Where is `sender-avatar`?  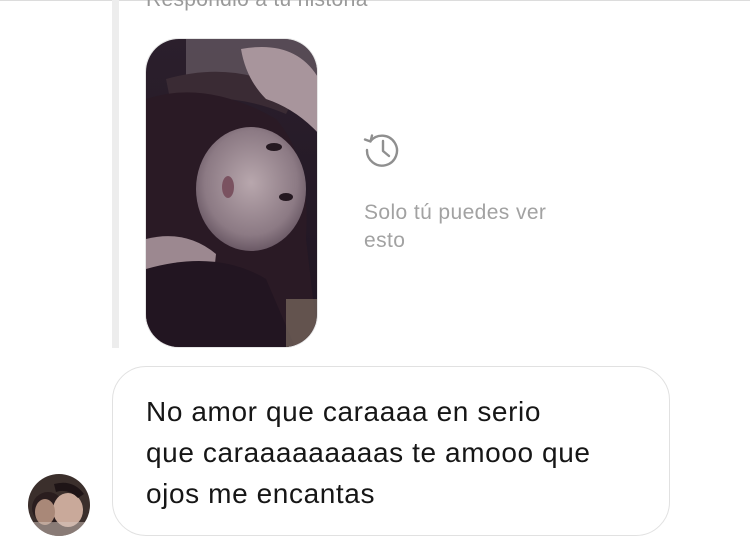
sender-avatar is located at coordinates (59, 505).